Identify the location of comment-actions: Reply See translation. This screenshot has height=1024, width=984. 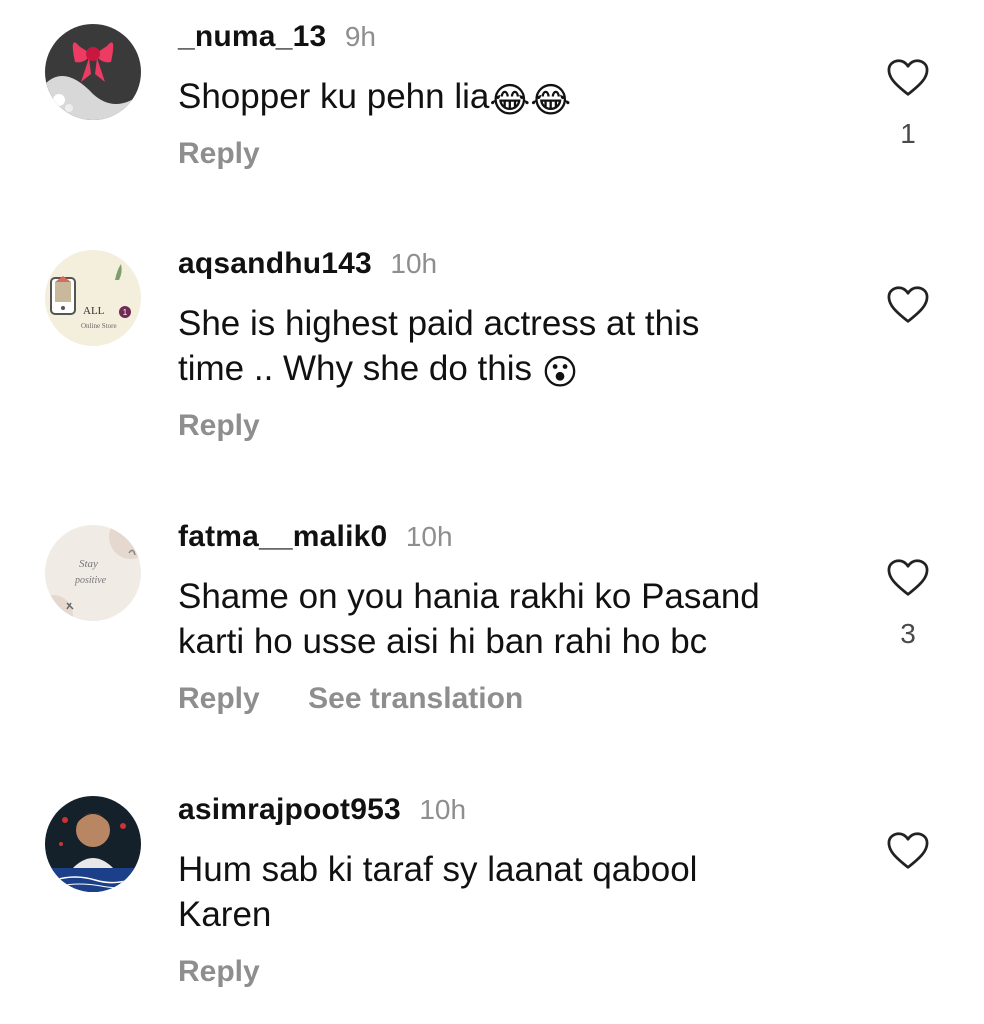
(372, 699).